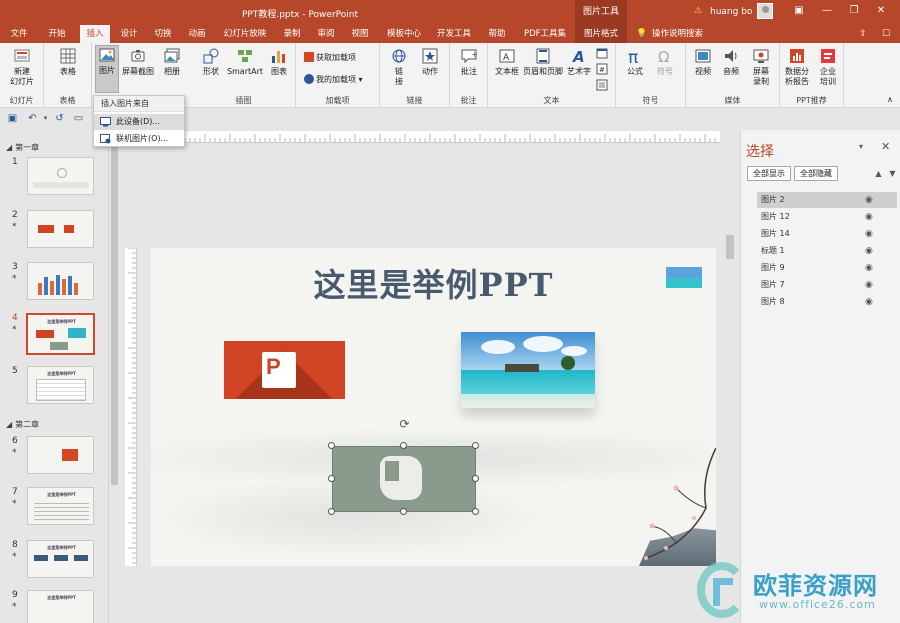 The image size is (900, 623). What do you see at coordinates (827, 11) in the screenshot?
I see `minimize-button: —` at bounding box center [827, 11].